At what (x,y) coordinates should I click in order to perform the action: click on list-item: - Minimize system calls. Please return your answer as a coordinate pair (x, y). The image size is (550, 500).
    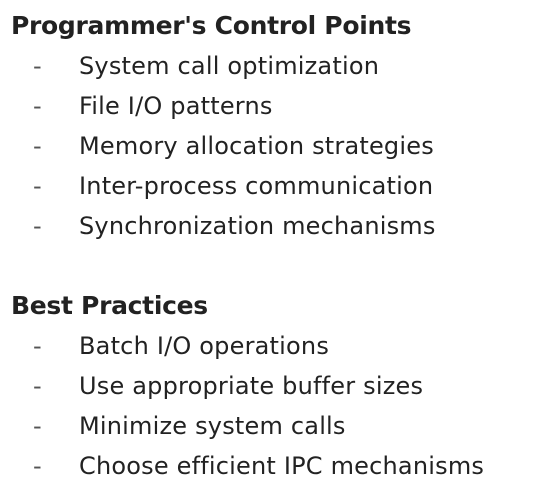
    Looking at the image, I should click on (276, 426).